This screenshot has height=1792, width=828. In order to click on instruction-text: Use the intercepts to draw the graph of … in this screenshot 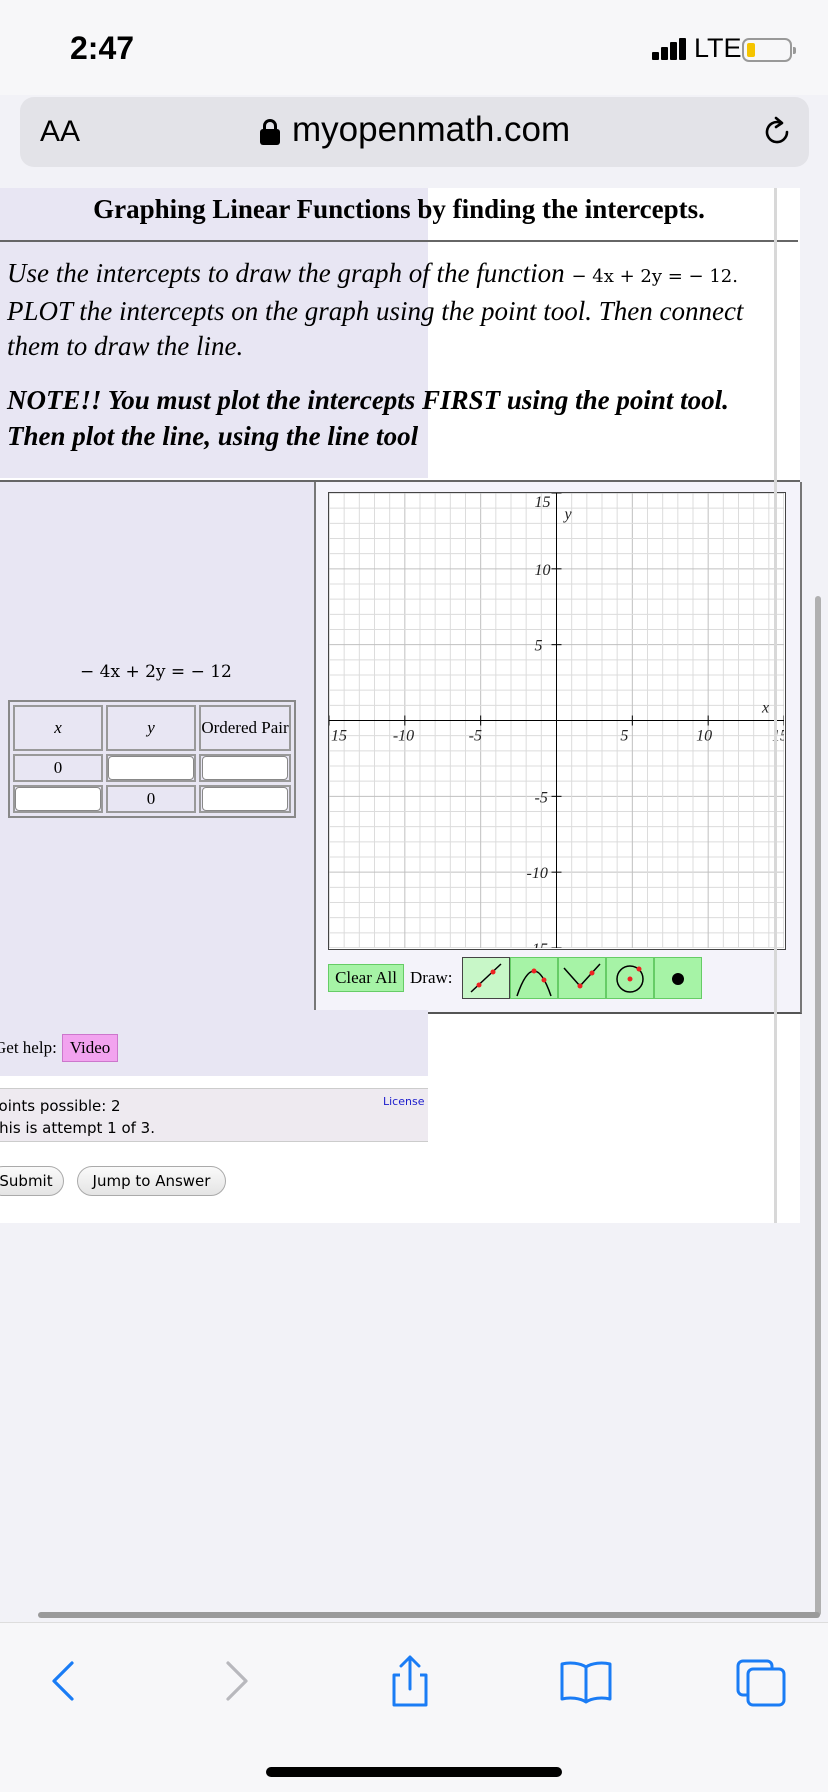, I will do `click(399, 310)`.